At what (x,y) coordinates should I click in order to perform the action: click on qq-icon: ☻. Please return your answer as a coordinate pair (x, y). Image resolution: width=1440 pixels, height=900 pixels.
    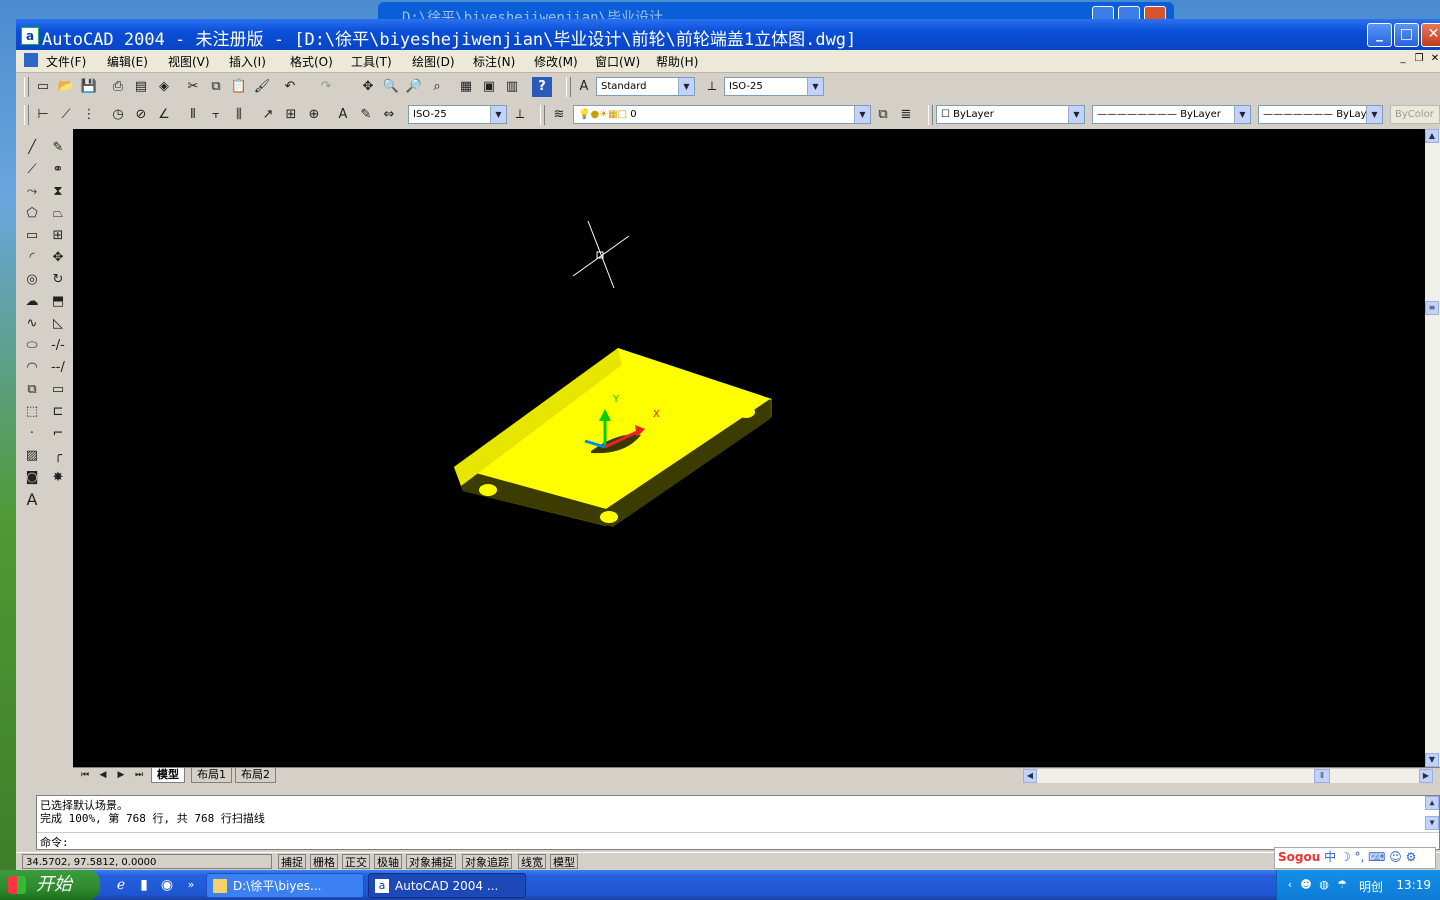
    Looking at the image, I should click on (1306, 885).